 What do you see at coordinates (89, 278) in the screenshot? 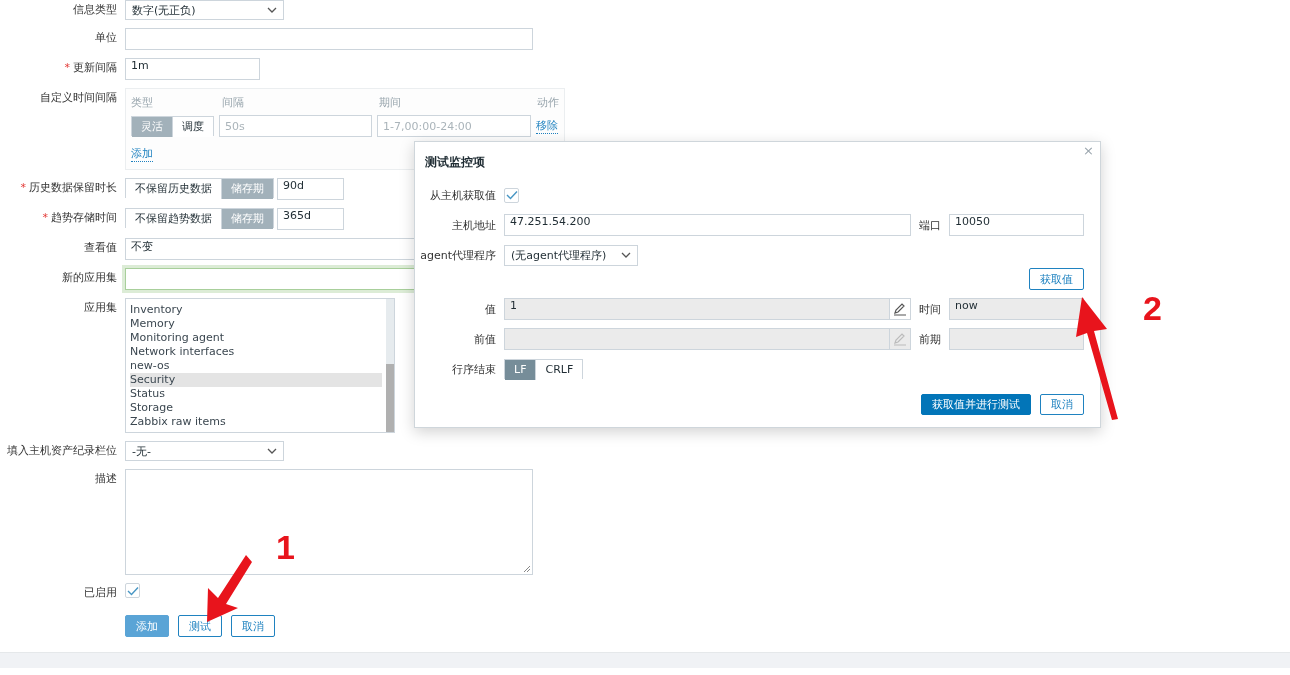
I see `field-label: 新的应用集` at bounding box center [89, 278].